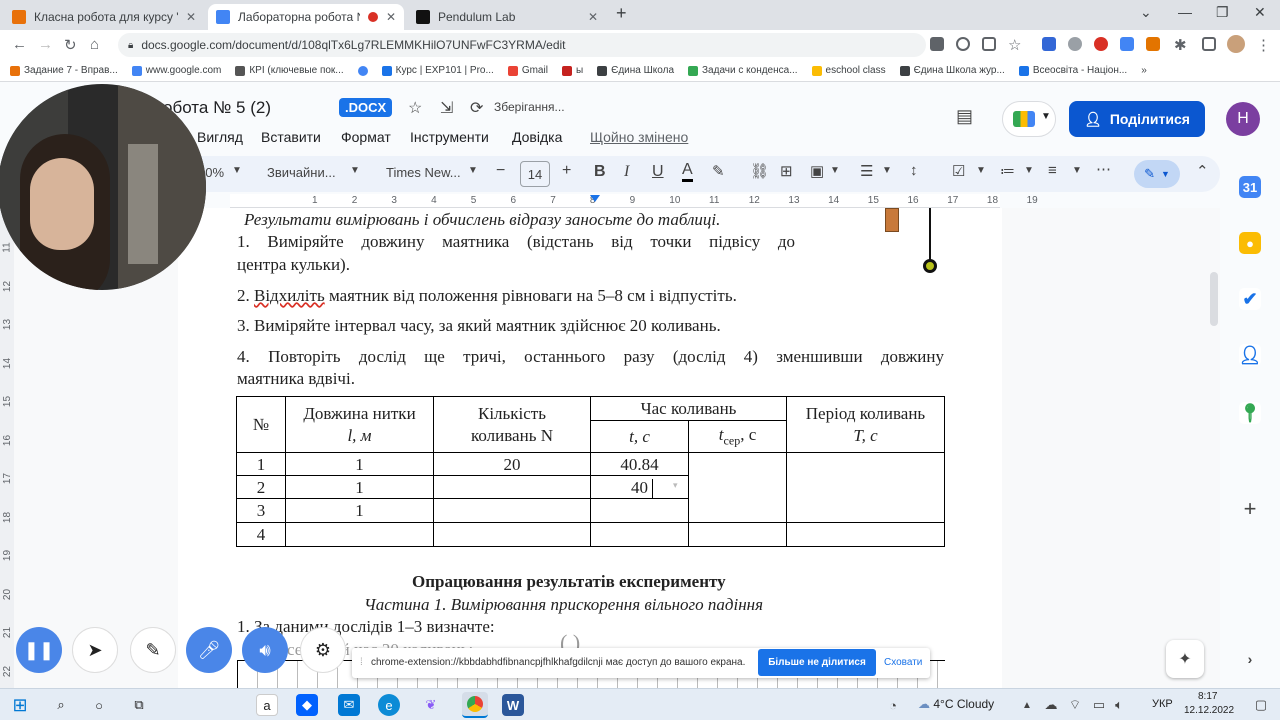 The width and height of the screenshot is (1280, 720). What do you see at coordinates (1075, 705) in the screenshot?
I see `wifi-icon: ⌔` at bounding box center [1075, 705].